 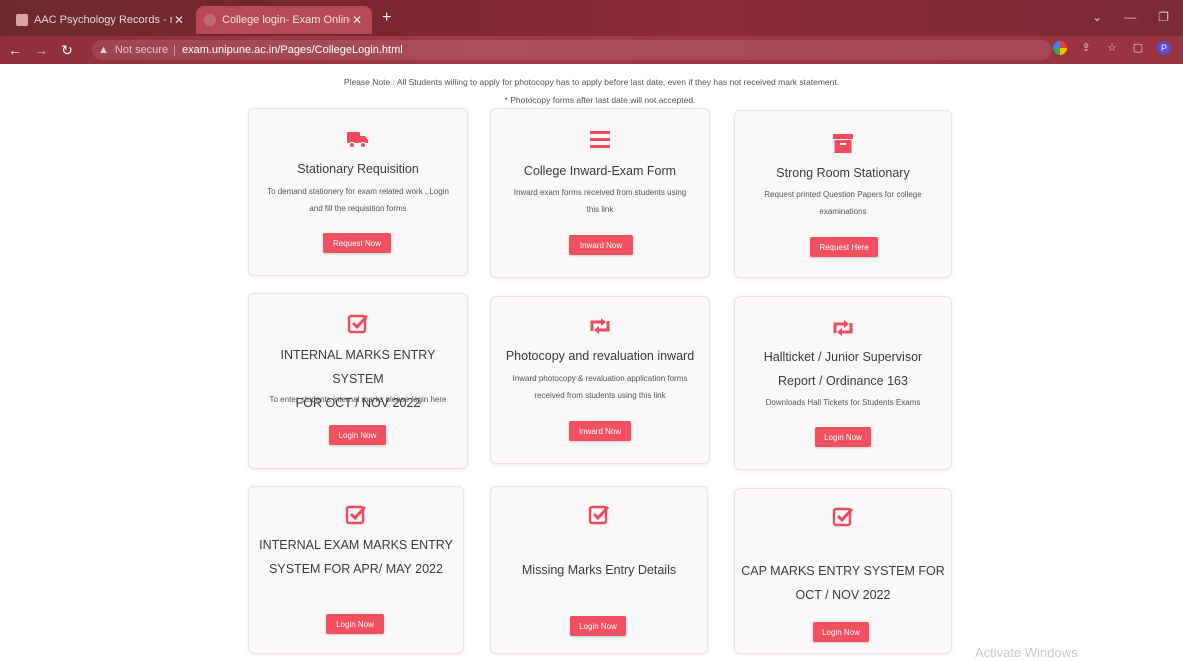 What do you see at coordinates (41, 50) in the screenshot?
I see `forward-icon: →` at bounding box center [41, 50].